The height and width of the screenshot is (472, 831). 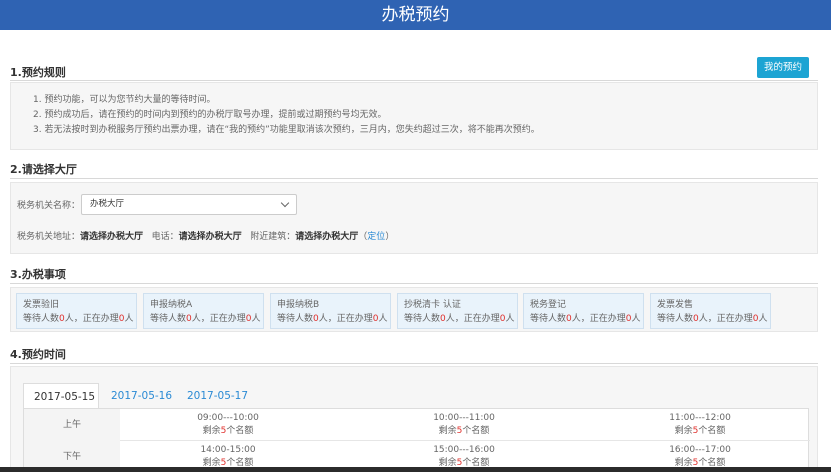 I want to click on section-title-items: 3.办税事项, so click(x=38, y=274).